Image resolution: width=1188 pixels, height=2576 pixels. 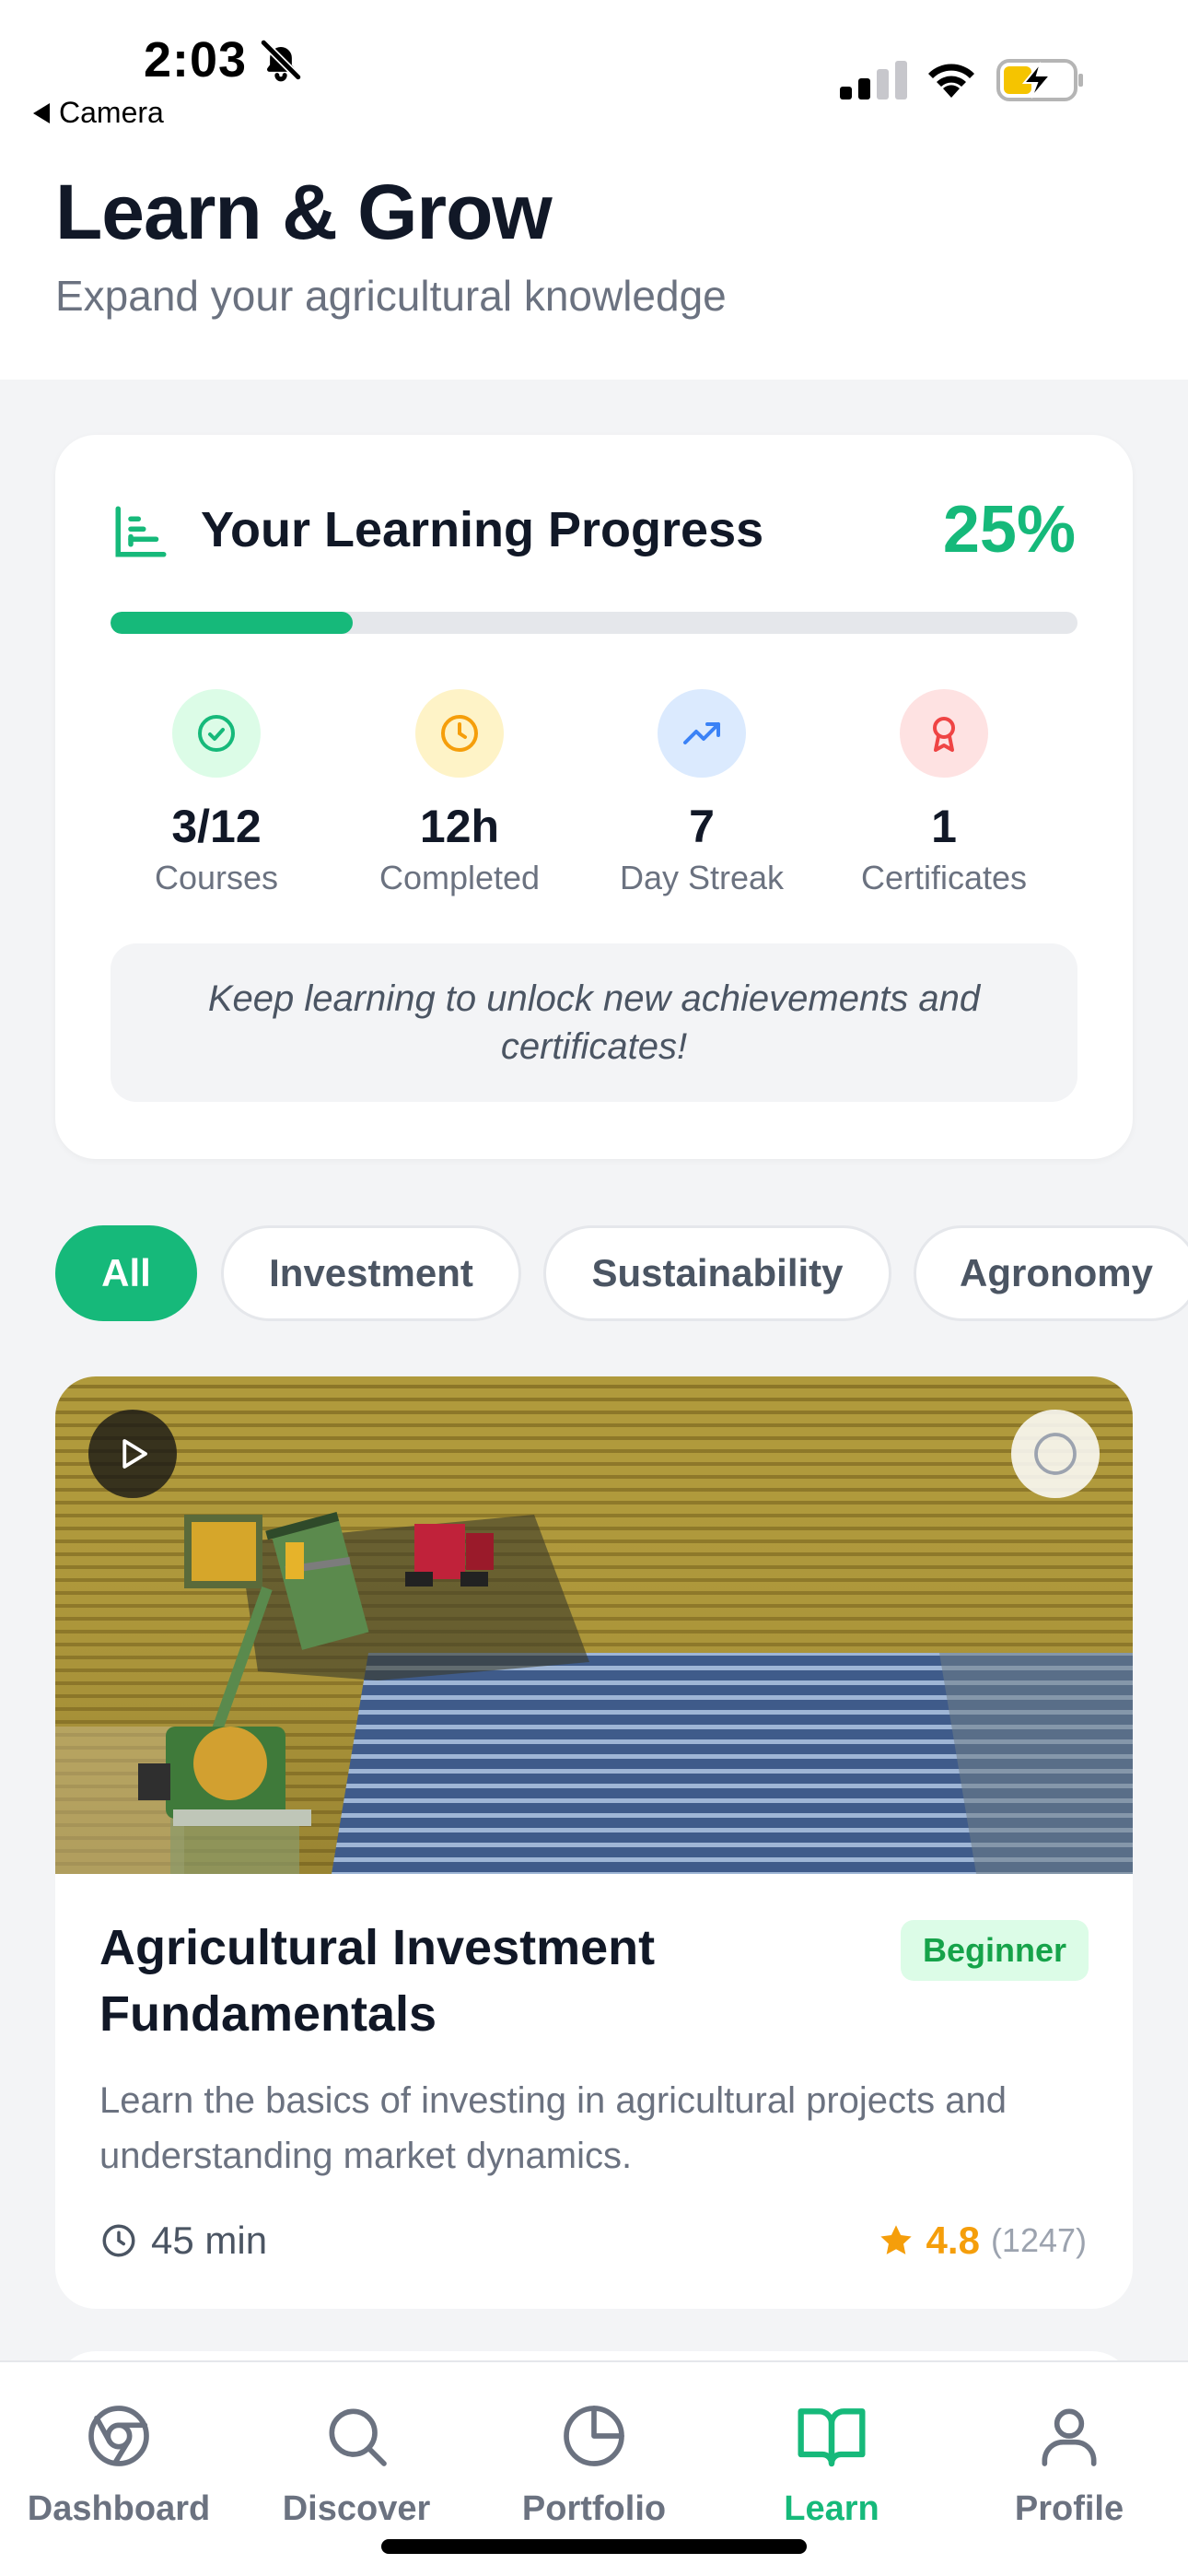 What do you see at coordinates (281, 60) in the screenshot?
I see `bell-off-icon` at bounding box center [281, 60].